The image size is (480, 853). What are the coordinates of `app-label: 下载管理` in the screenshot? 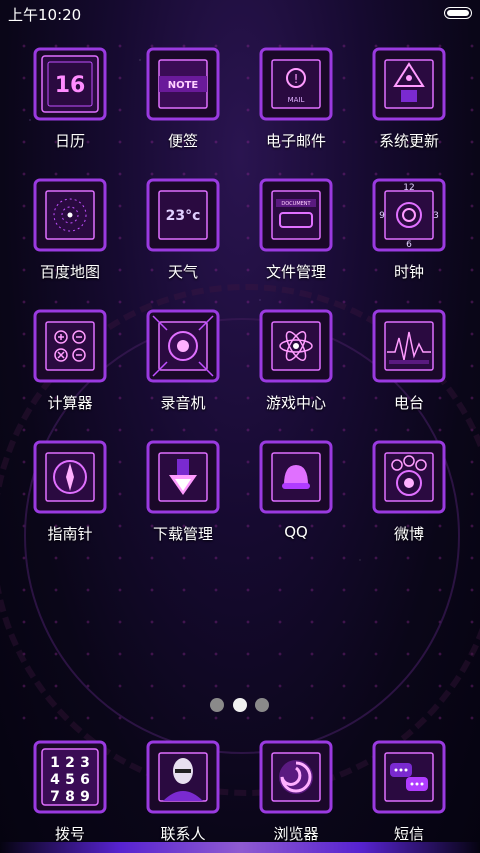 It's located at (182, 534).